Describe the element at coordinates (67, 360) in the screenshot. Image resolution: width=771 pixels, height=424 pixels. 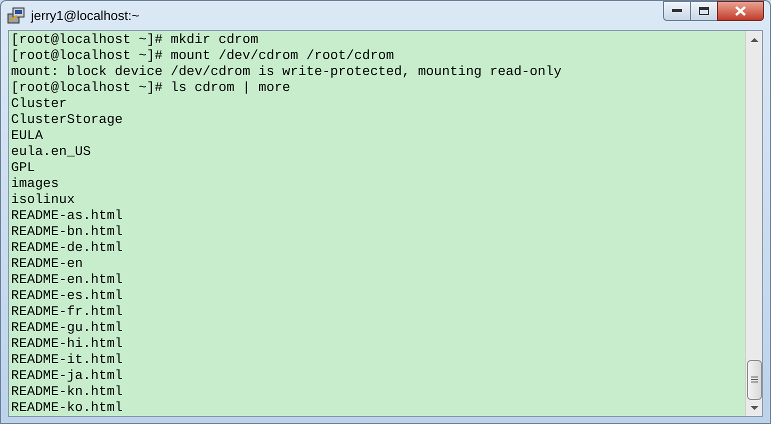
I see `terminal-line: README-it.html` at that location.